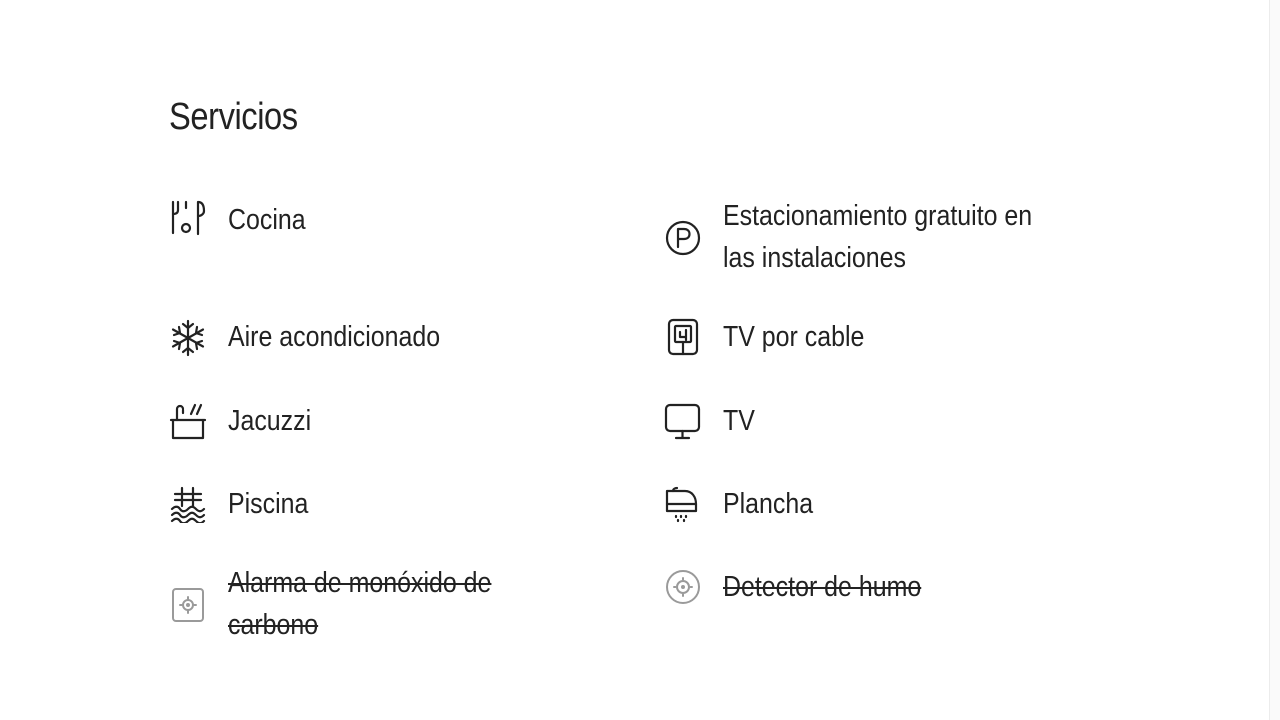  I want to click on amenity-tv: TV, so click(874, 422).